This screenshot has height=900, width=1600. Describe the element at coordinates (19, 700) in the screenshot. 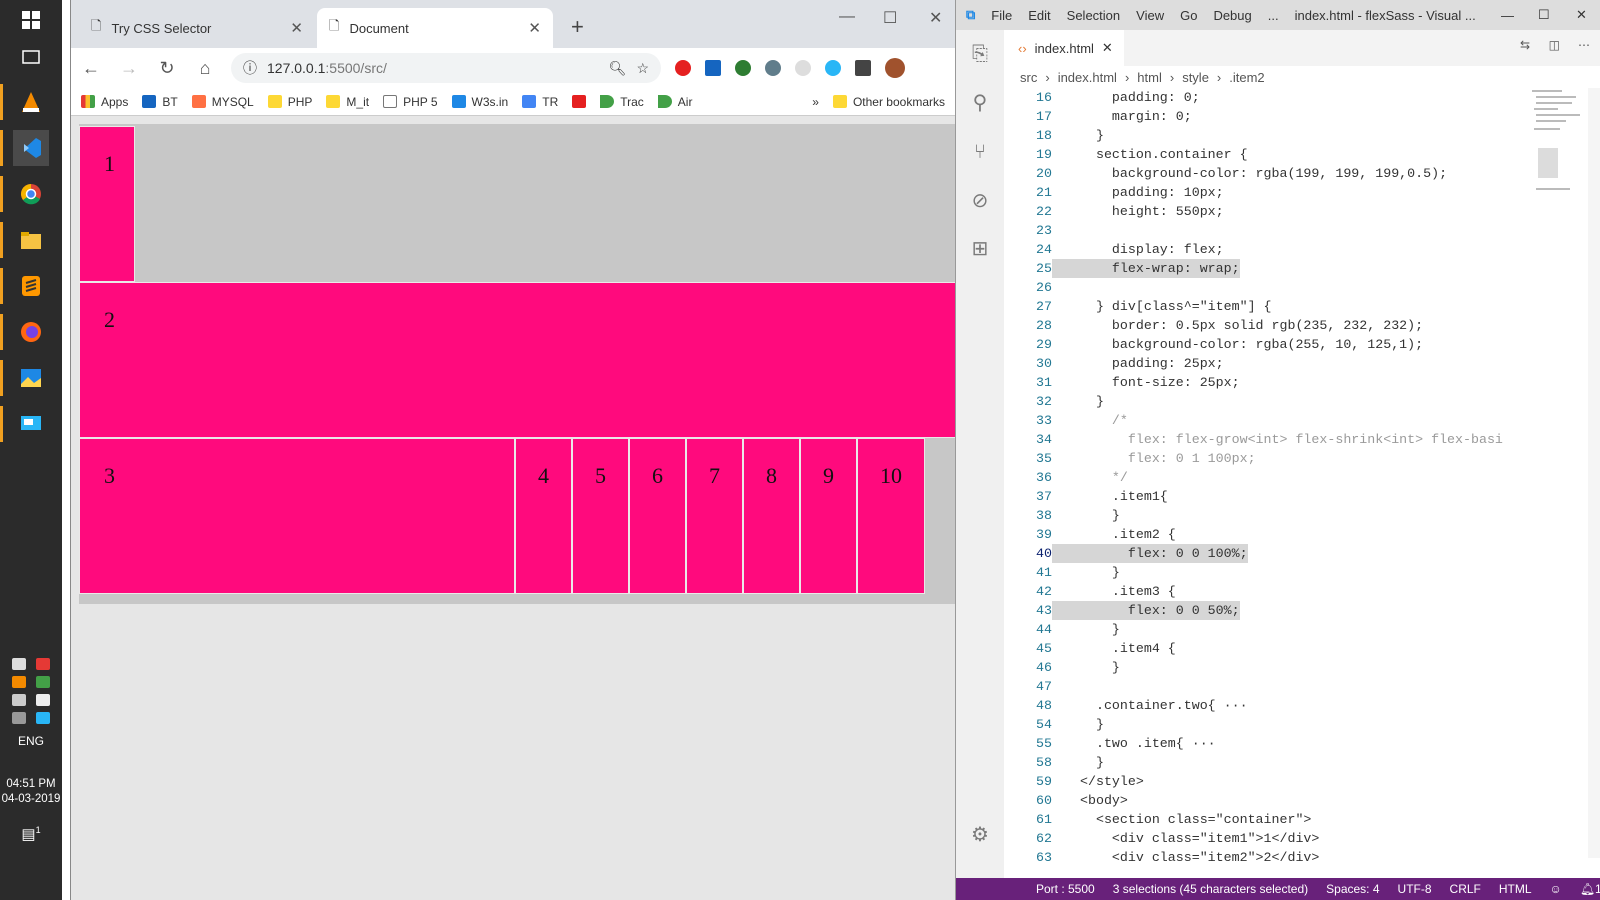

I see `volume-icon` at that location.